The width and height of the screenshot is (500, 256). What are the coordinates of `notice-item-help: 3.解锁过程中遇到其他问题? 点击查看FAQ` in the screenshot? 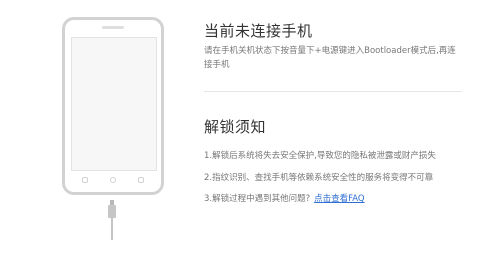 It's located at (284, 198).